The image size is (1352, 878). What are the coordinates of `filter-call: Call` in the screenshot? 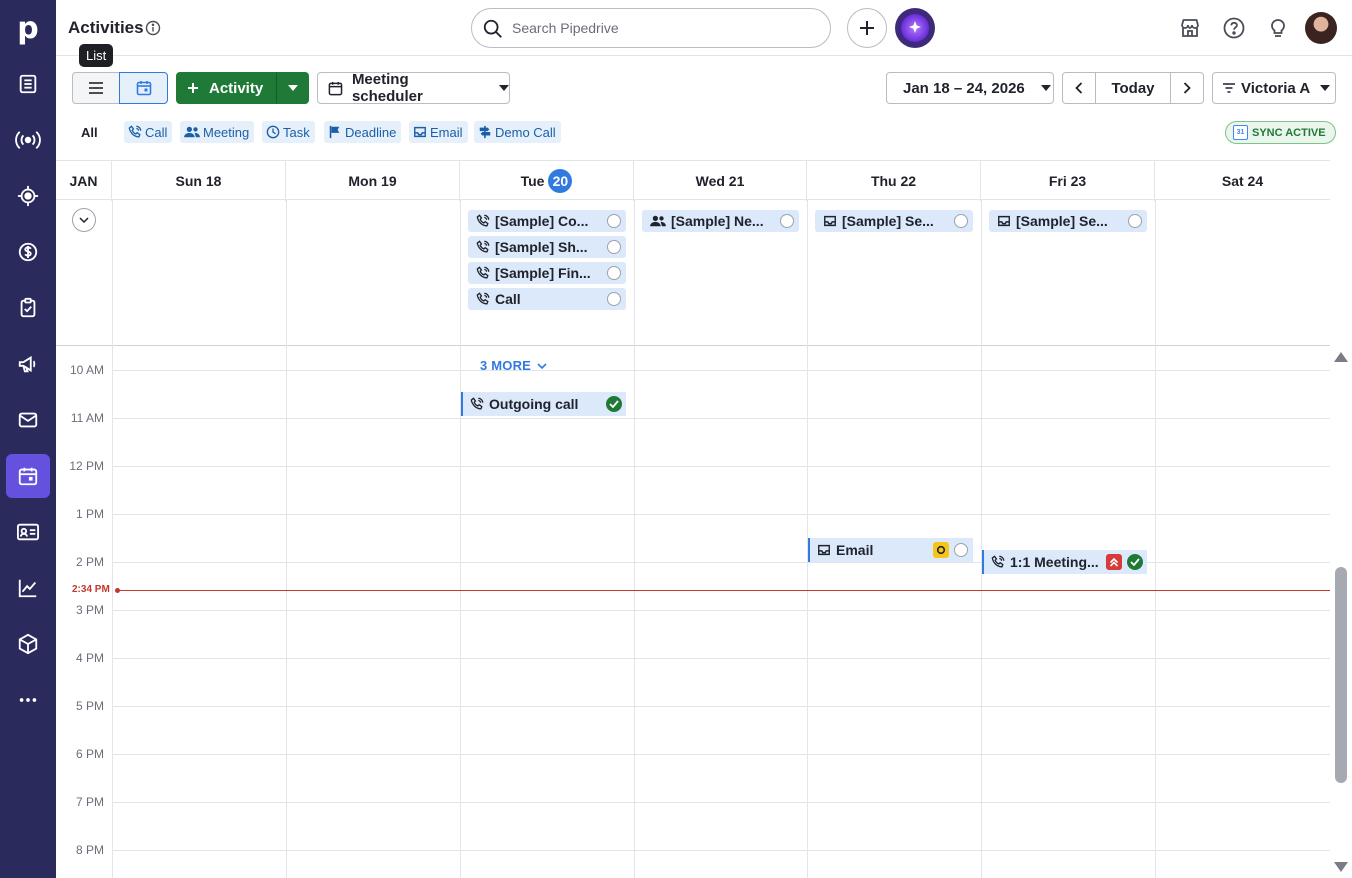 It's located at (148, 132).